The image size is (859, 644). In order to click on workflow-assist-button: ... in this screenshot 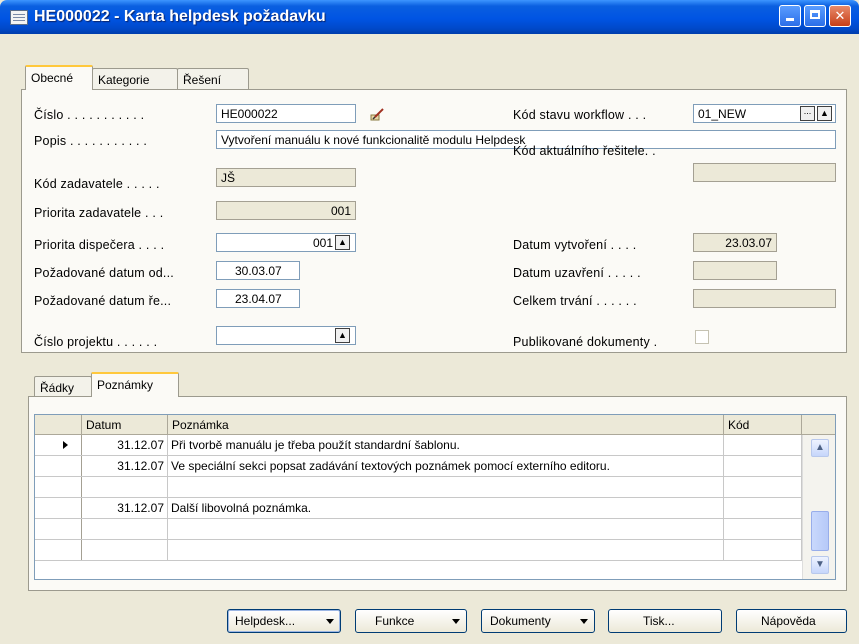, I will do `click(807, 113)`.